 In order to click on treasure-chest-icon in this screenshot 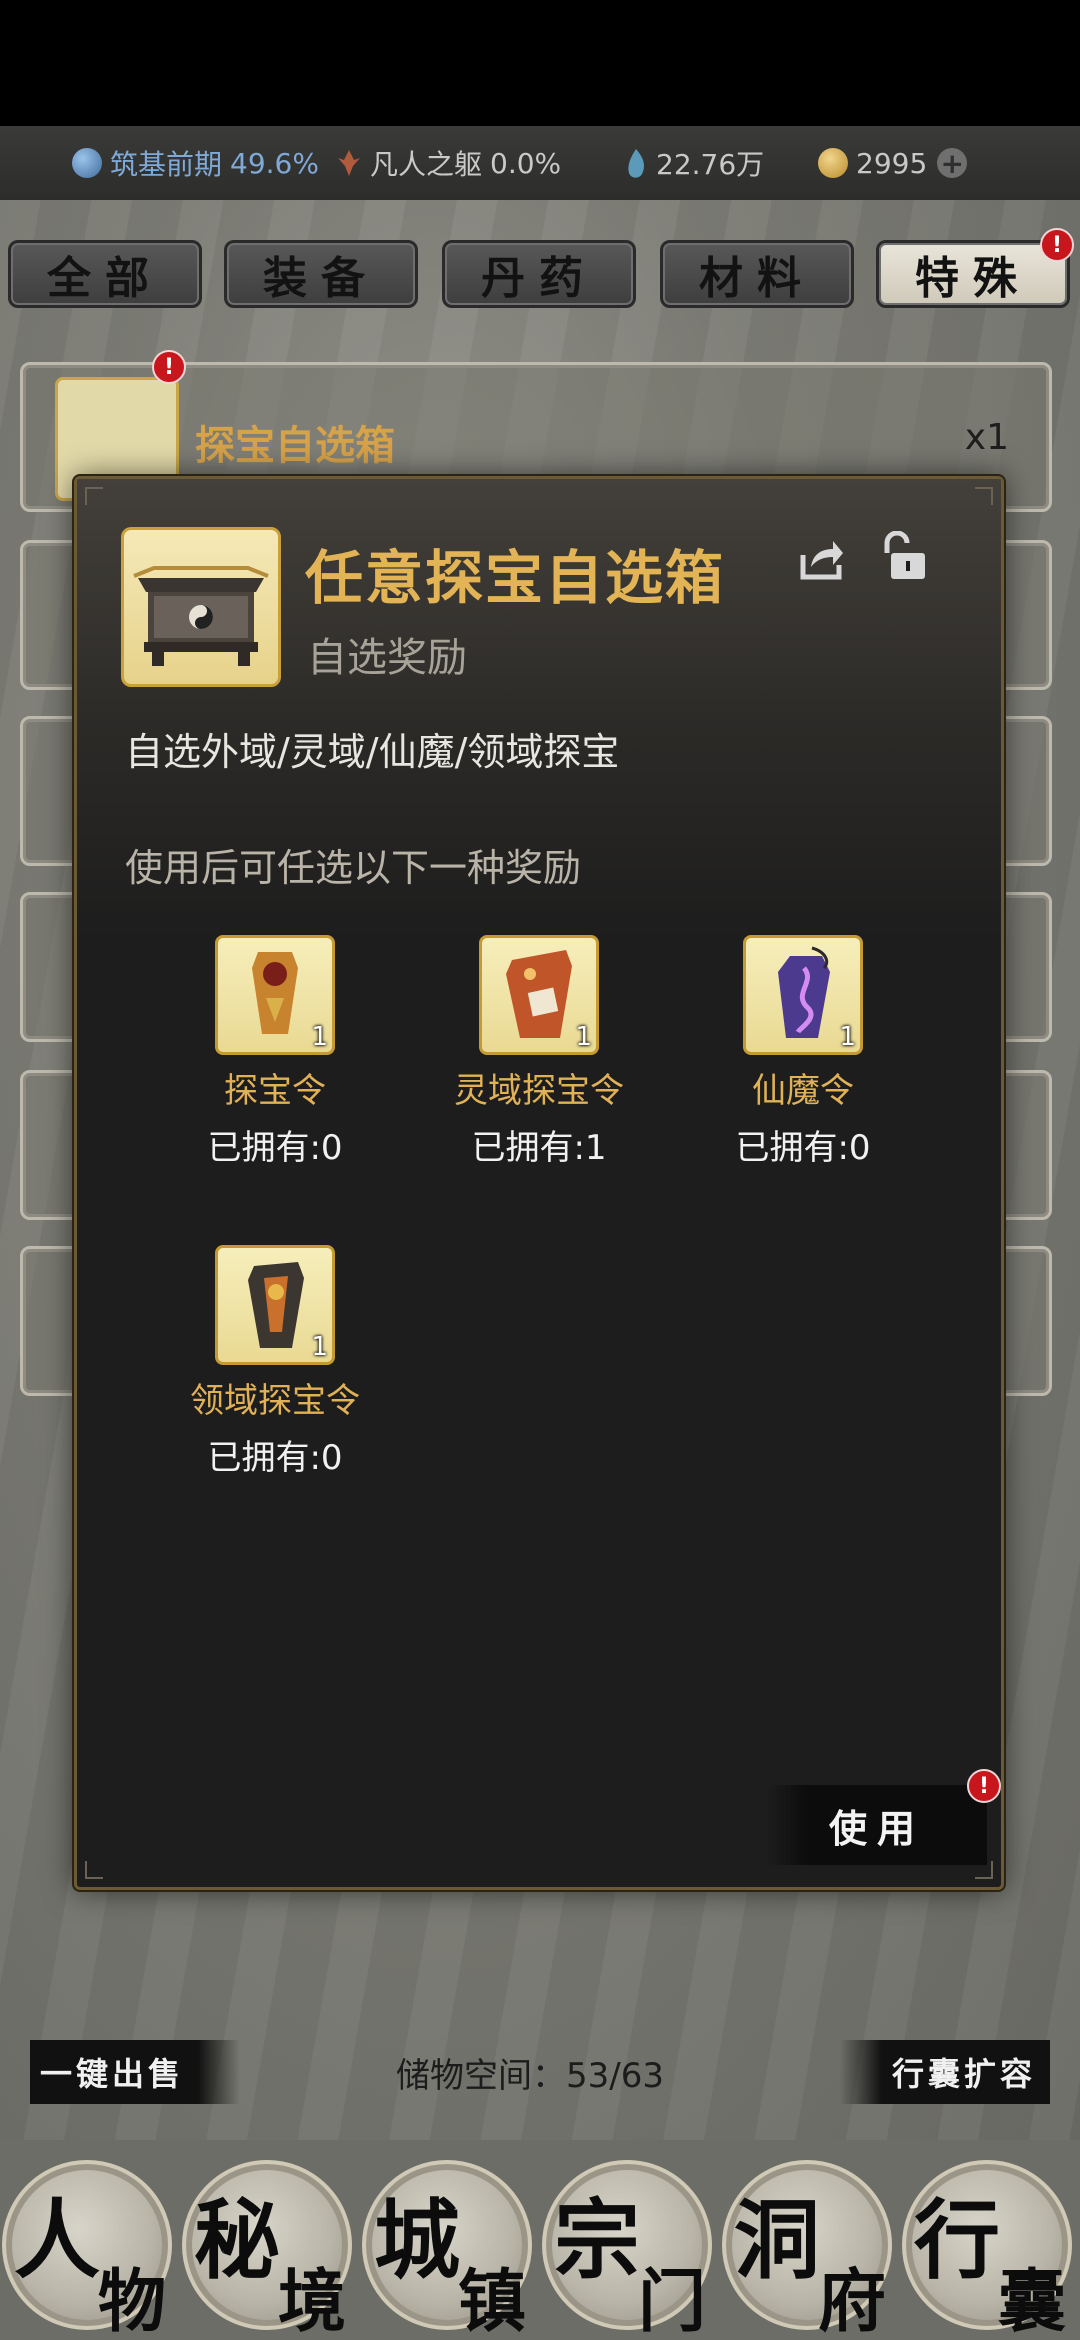, I will do `click(201, 607)`.